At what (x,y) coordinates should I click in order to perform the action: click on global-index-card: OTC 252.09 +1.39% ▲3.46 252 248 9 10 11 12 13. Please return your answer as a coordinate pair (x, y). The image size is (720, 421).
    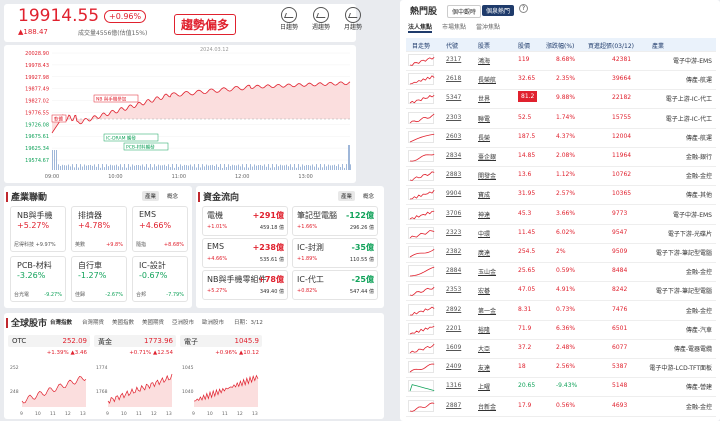
    Looking at the image, I should click on (49, 376).